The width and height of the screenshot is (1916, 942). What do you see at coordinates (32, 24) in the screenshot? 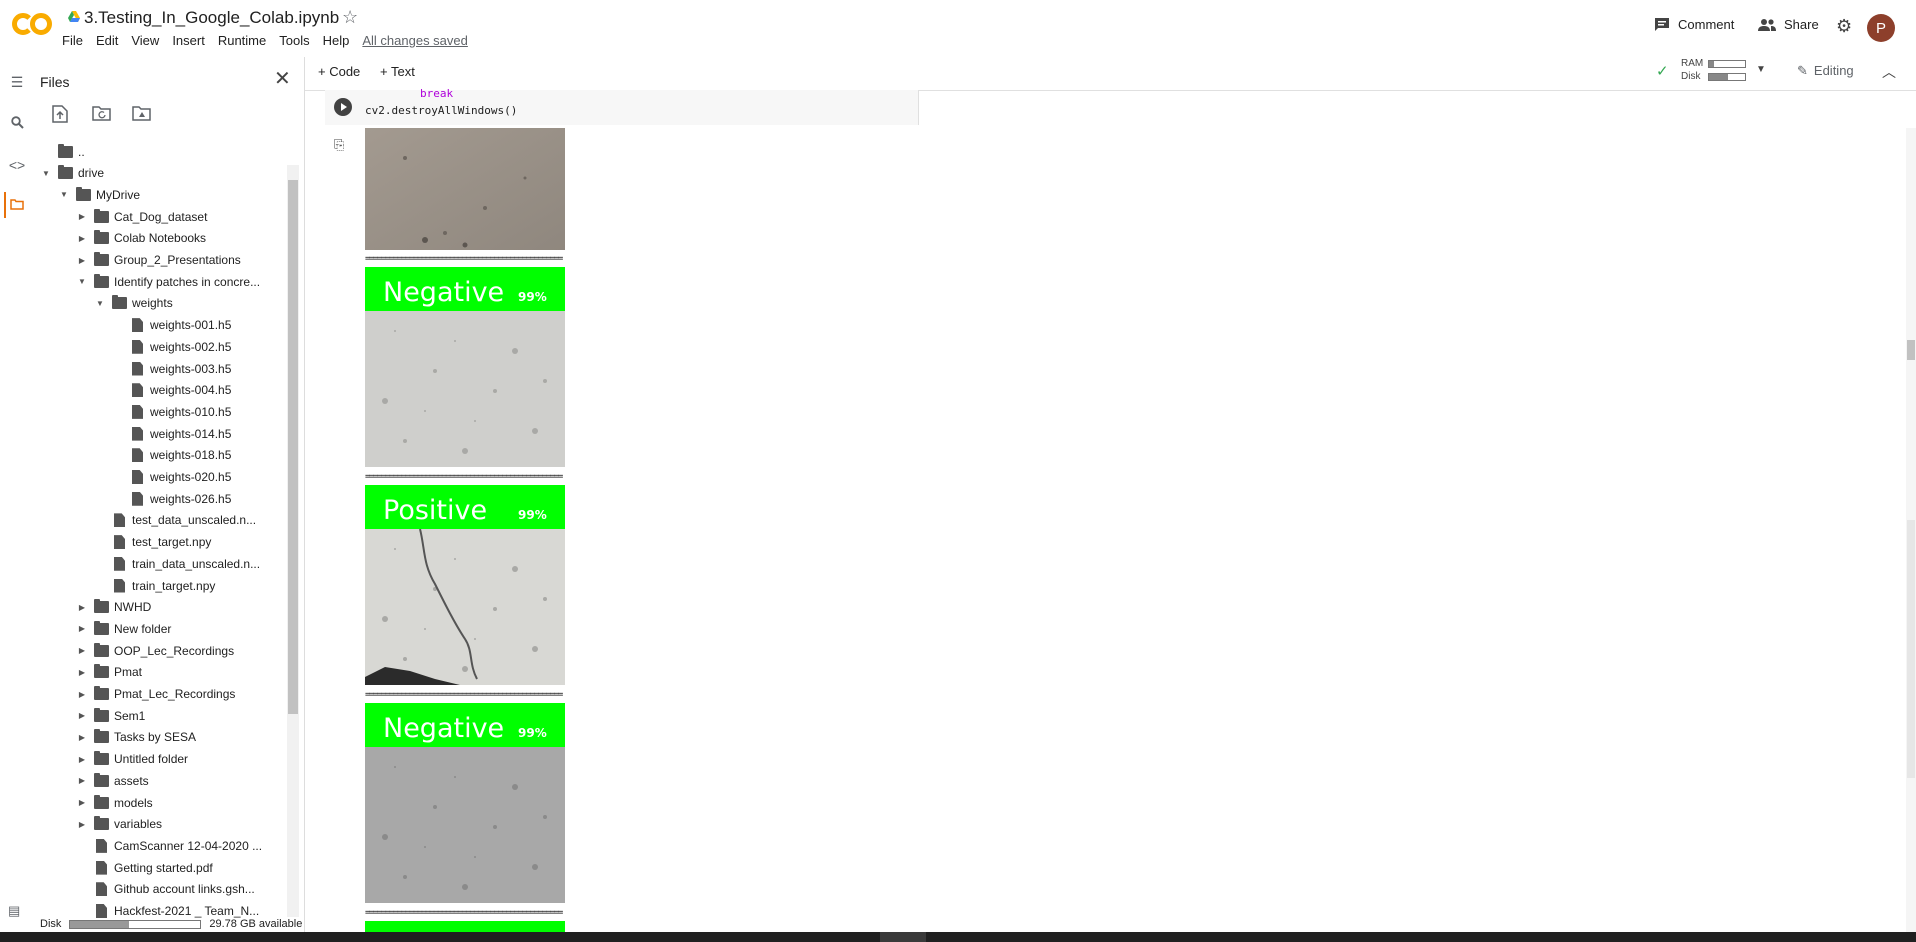
I see `colab-logo` at bounding box center [32, 24].